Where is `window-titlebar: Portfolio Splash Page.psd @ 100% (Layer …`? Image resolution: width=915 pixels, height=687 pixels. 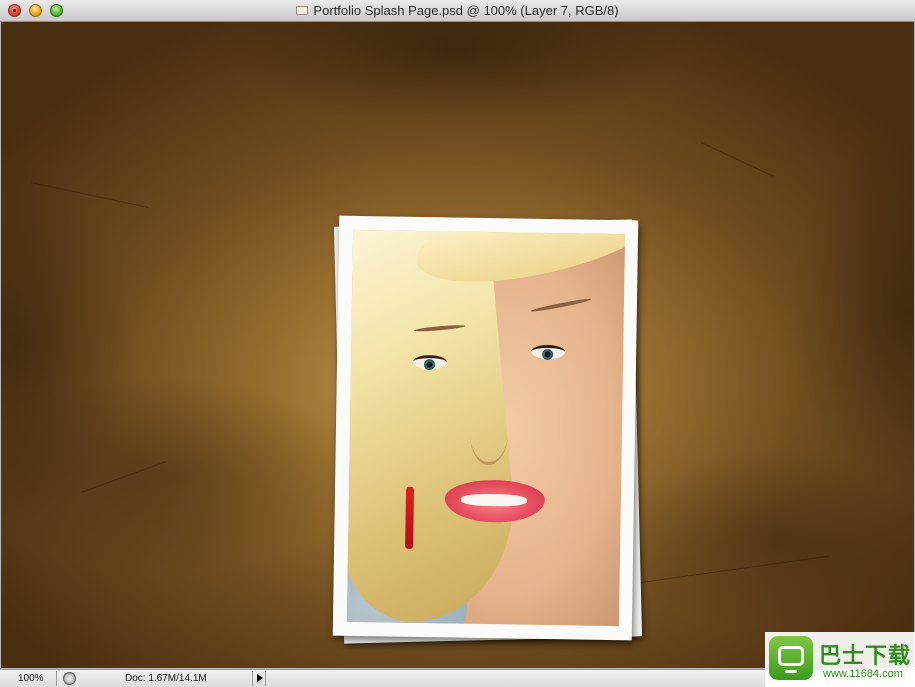 window-titlebar: Portfolio Splash Page.psd @ 100% (Layer … is located at coordinates (457, 11).